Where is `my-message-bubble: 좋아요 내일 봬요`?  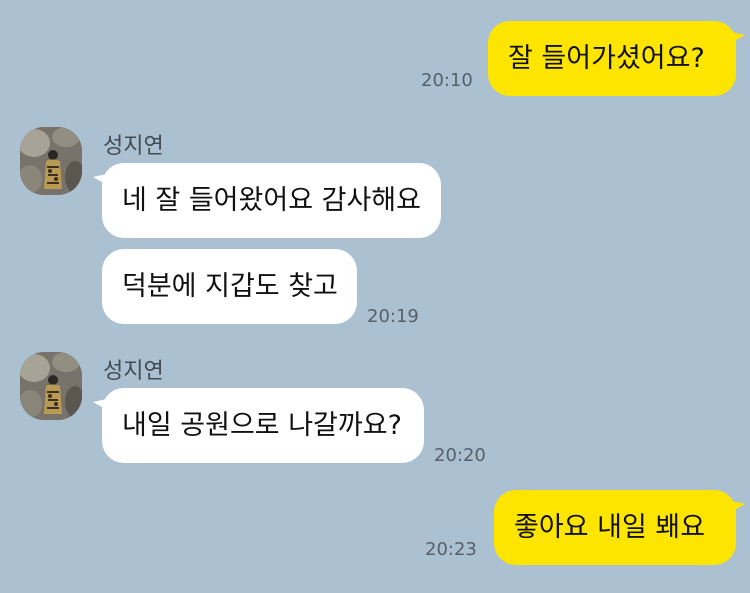 my-message-bubble: 좋아요 내일 봬요 is located at coordinates (619, 527).